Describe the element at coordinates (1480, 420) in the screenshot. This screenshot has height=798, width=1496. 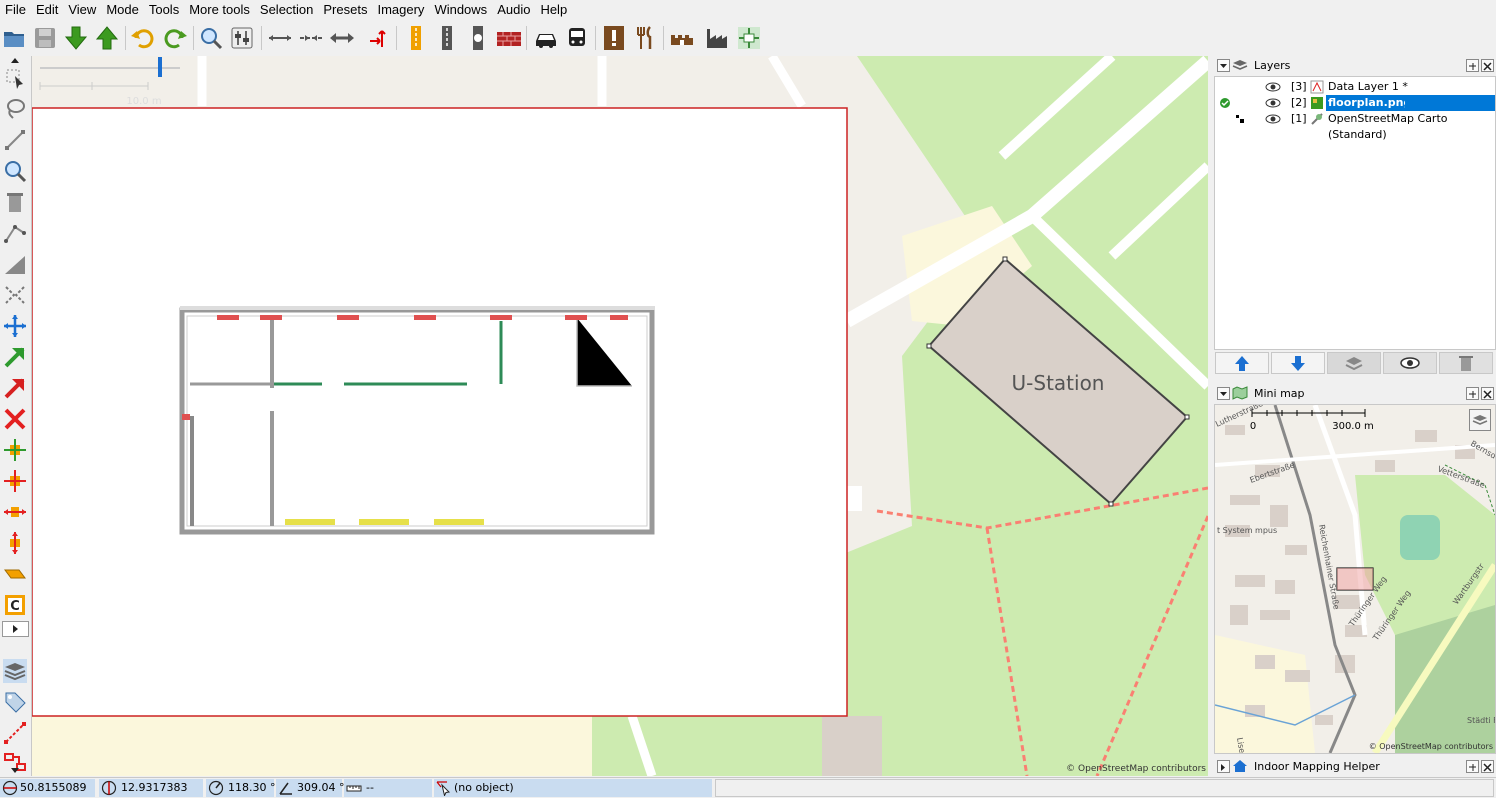
I see `minimap-layers-button` at that location.